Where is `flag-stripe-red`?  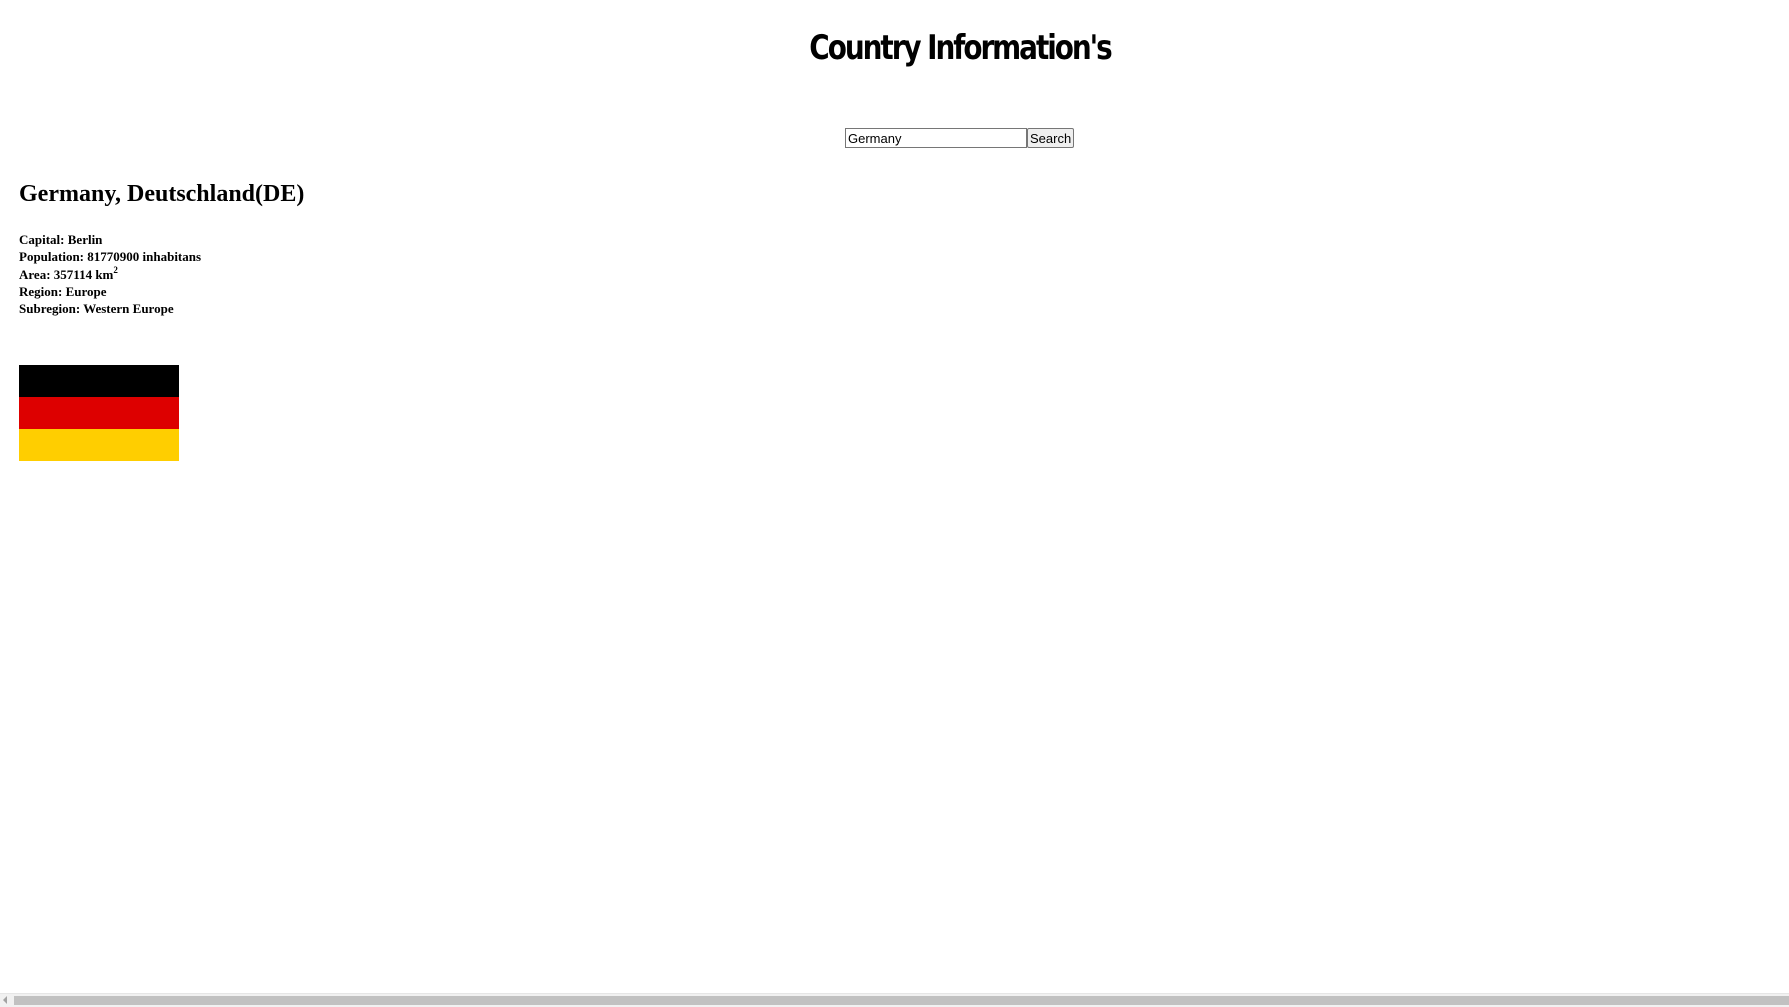 flag-stripe-red is located at coordinates (99, 413).